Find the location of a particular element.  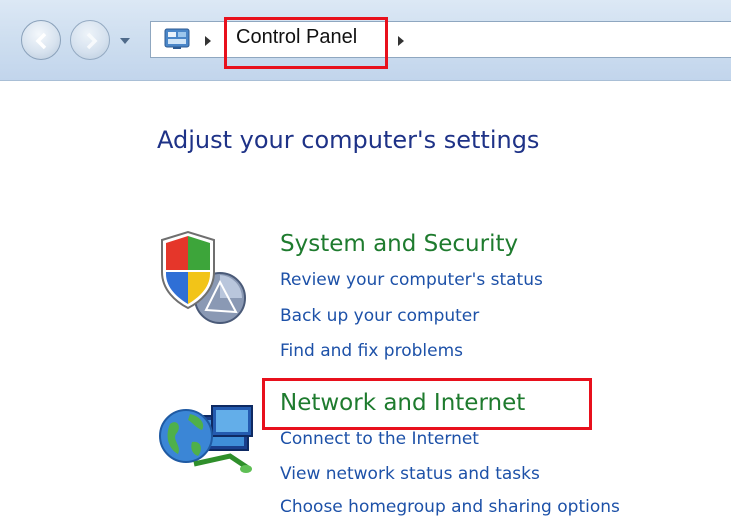

breadcrumb-highlight-box is located at coordinates (306, 43).